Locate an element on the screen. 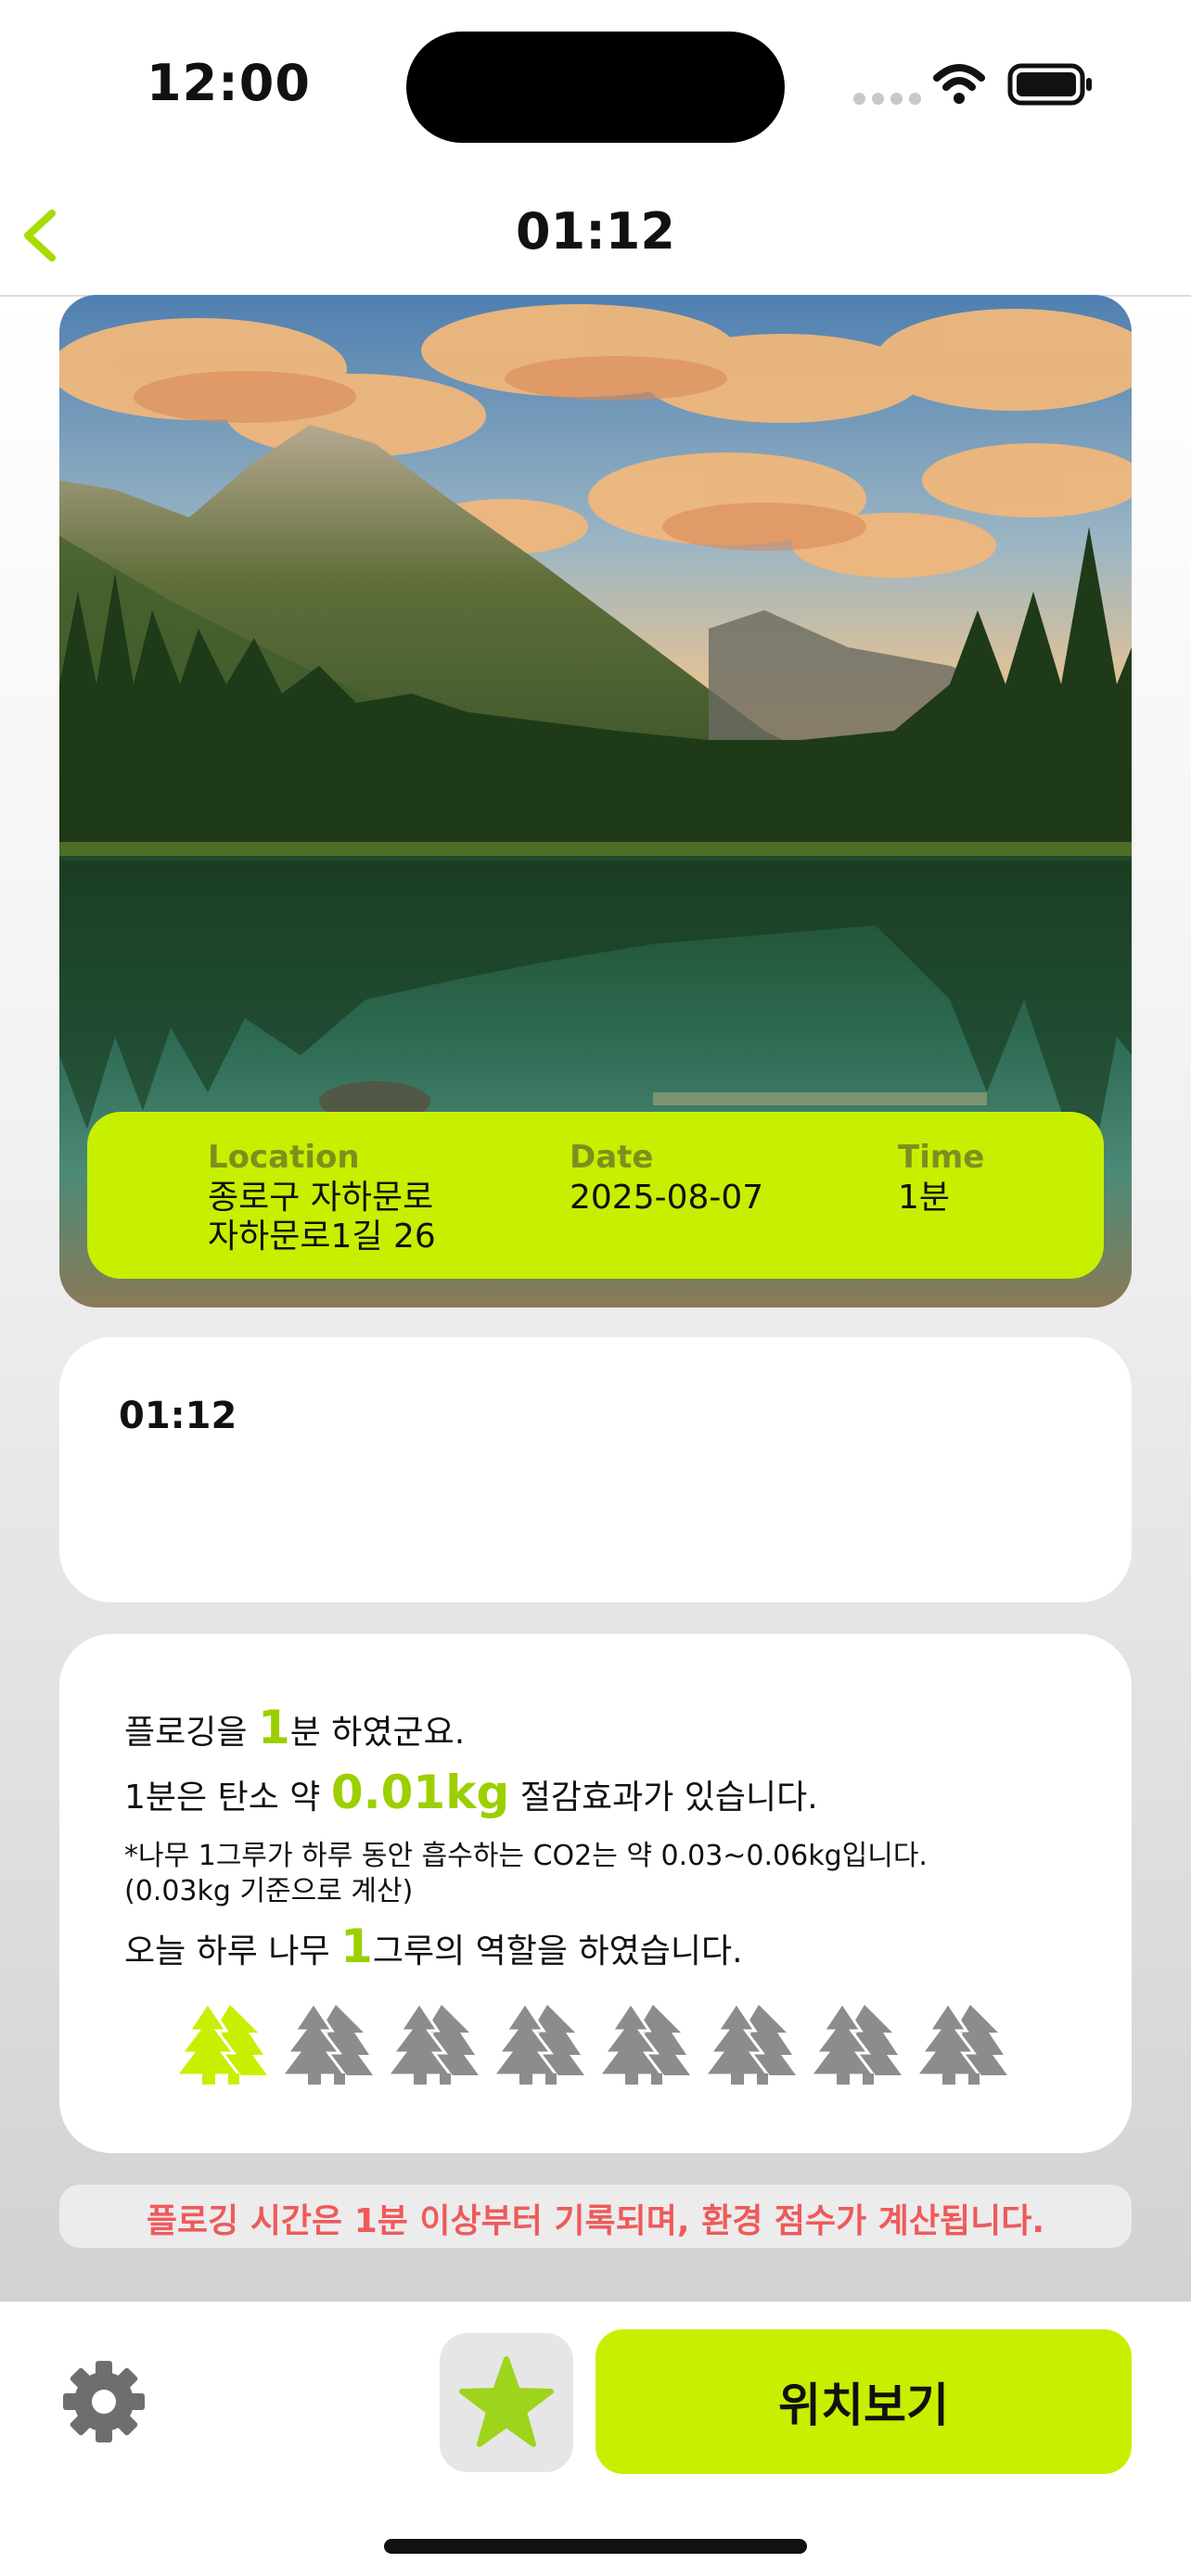 The width and height of the screenshot is (1191, 2576). page-title: 01:12 is located at coordinates (595, 232).